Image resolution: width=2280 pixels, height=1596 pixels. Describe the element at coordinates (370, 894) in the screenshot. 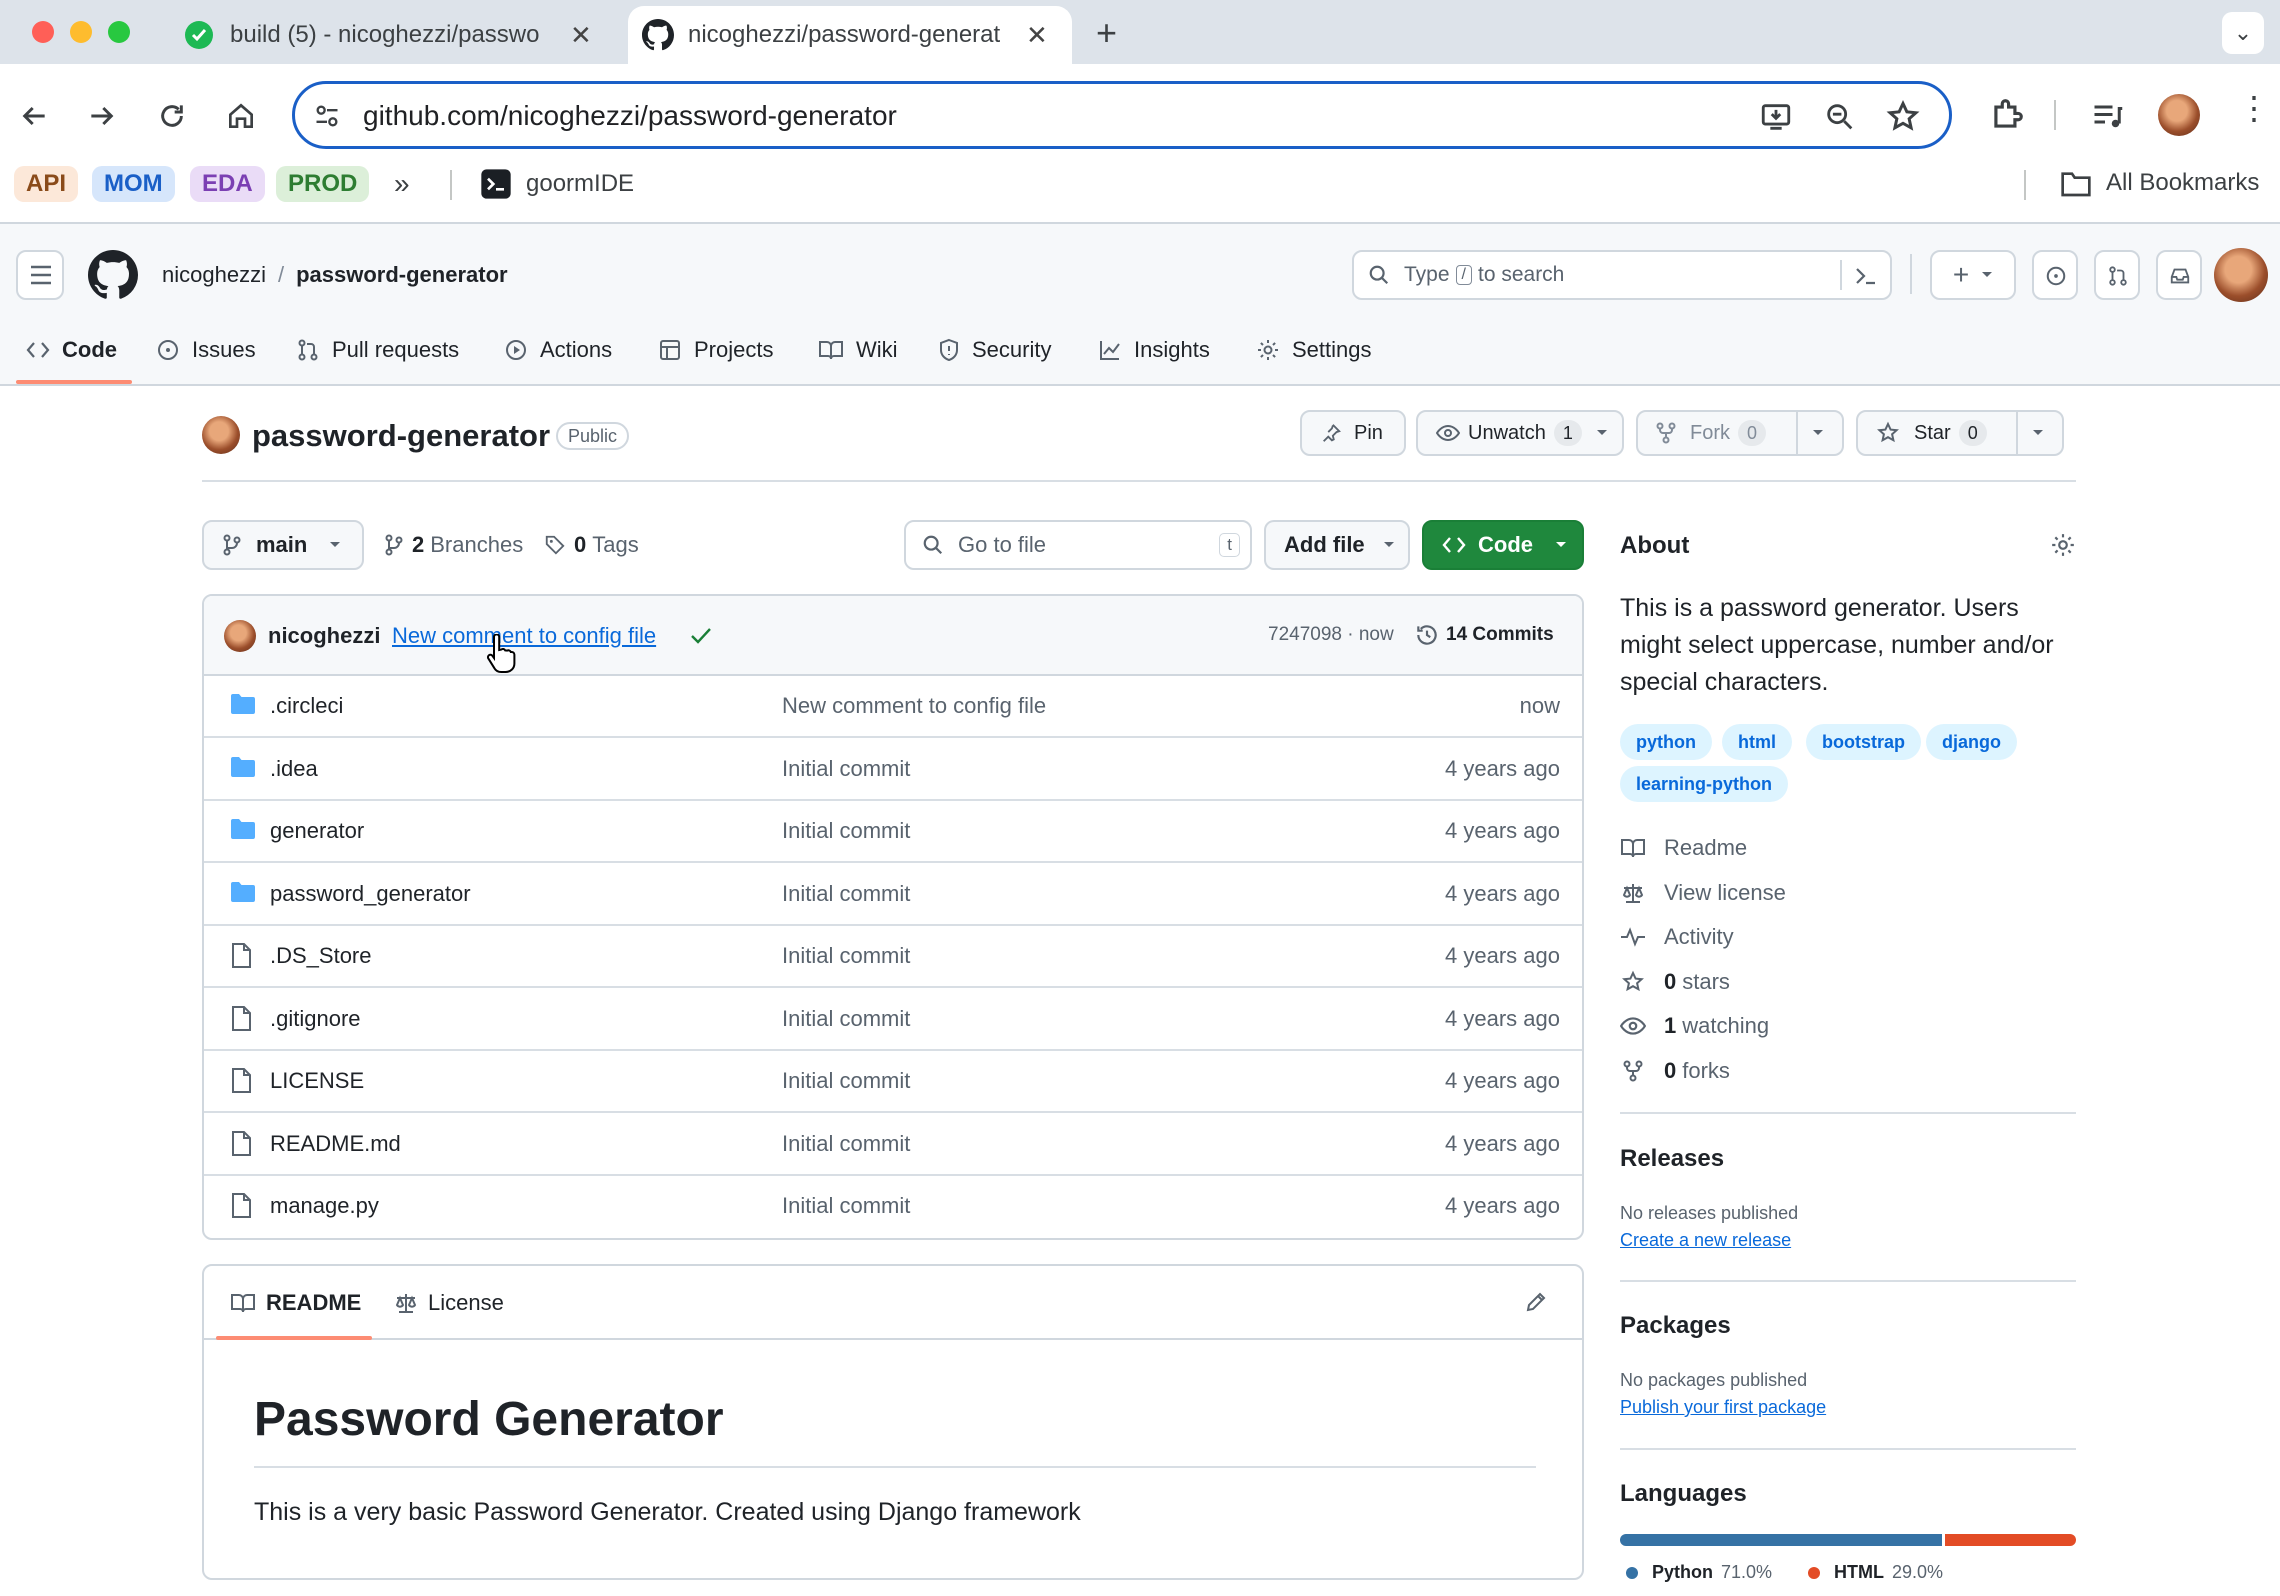

I see `file-name-link: password_generator` at that location.